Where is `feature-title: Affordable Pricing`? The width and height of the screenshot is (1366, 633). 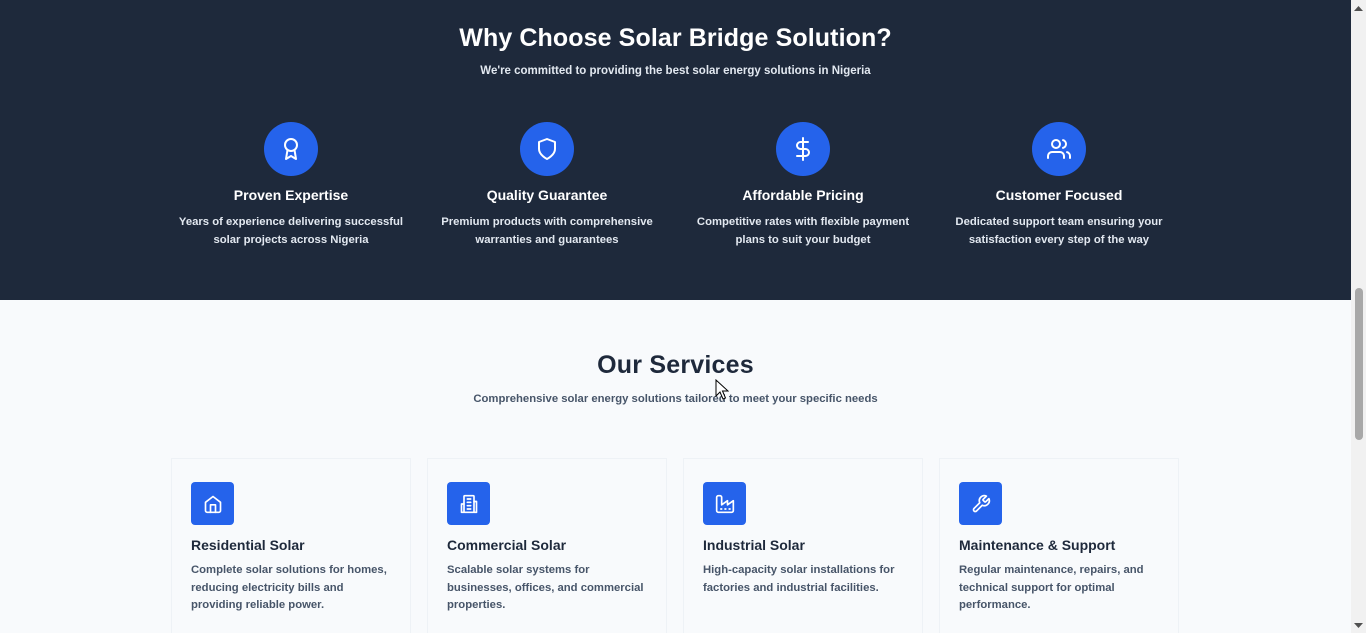
feature-title: Affordable Pricing is located at coordinates (803, 195).